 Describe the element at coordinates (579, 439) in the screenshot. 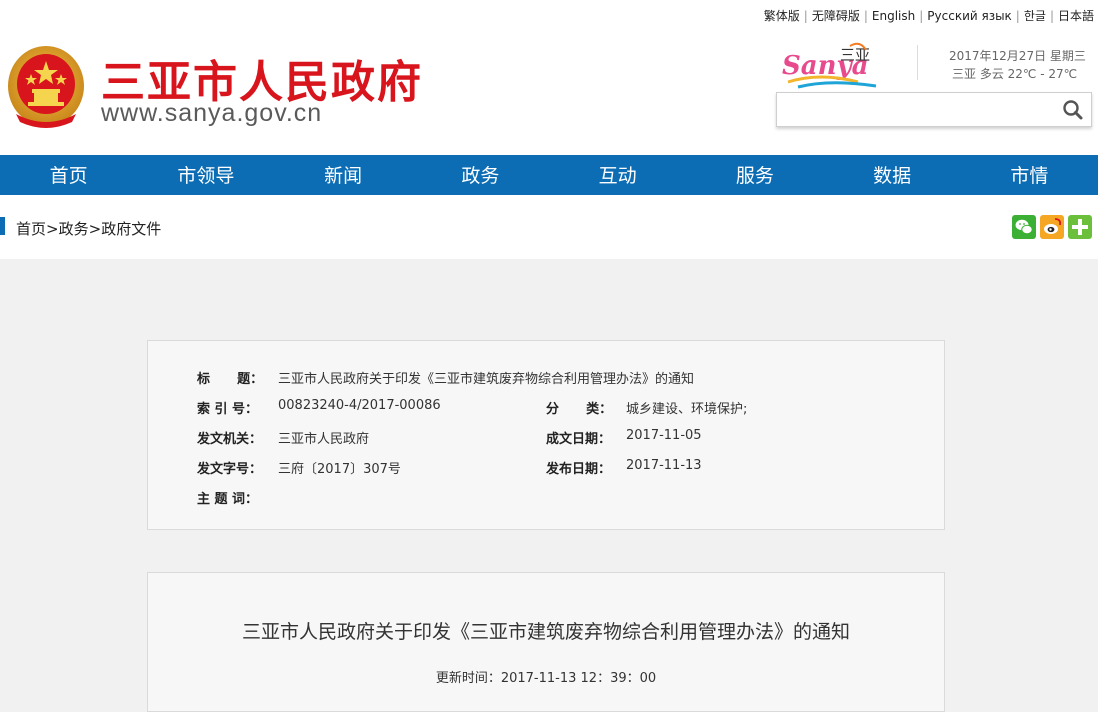

I see `written-date-label: 成文日期：` at that location.